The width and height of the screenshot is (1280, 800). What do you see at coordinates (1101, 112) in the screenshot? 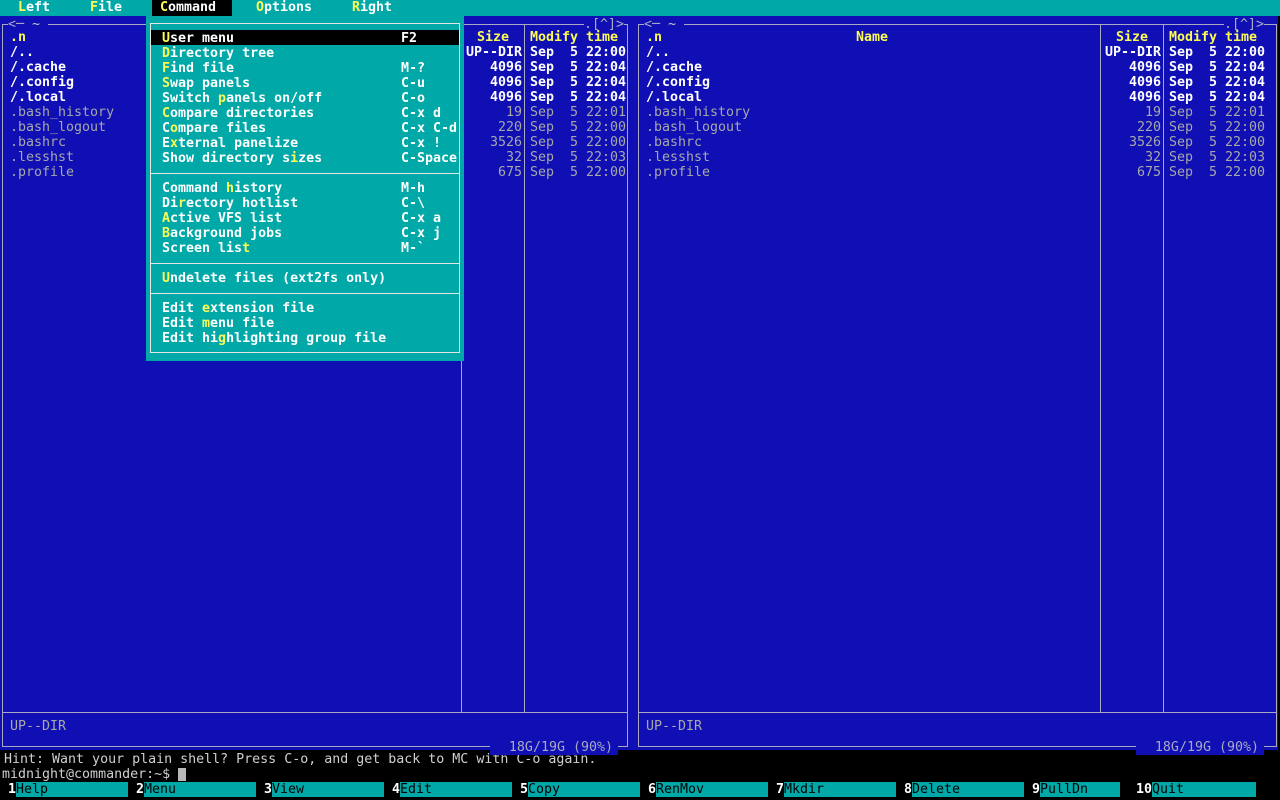
I see `file-size: 19` at bounding box center [1101, 112].